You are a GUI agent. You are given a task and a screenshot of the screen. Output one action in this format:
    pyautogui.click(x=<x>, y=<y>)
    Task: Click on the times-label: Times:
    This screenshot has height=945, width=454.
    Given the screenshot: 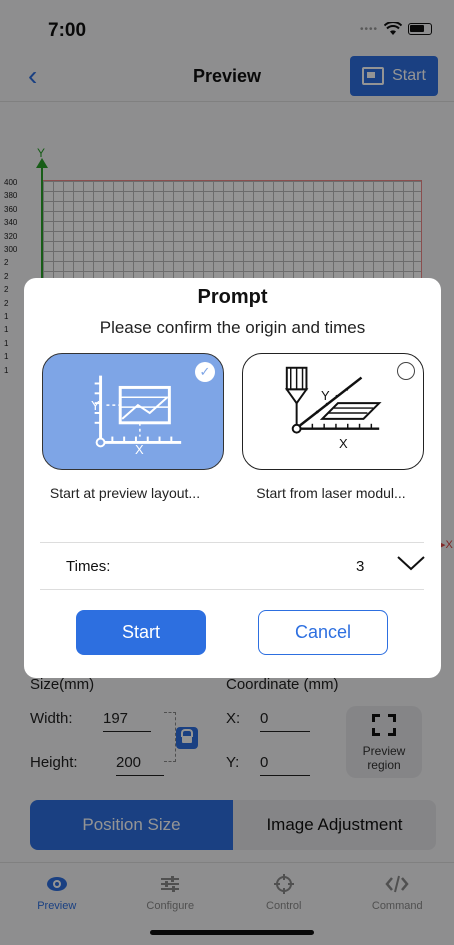 What is the action you would take?
    pyautogui.click(x=88, y=566)
    